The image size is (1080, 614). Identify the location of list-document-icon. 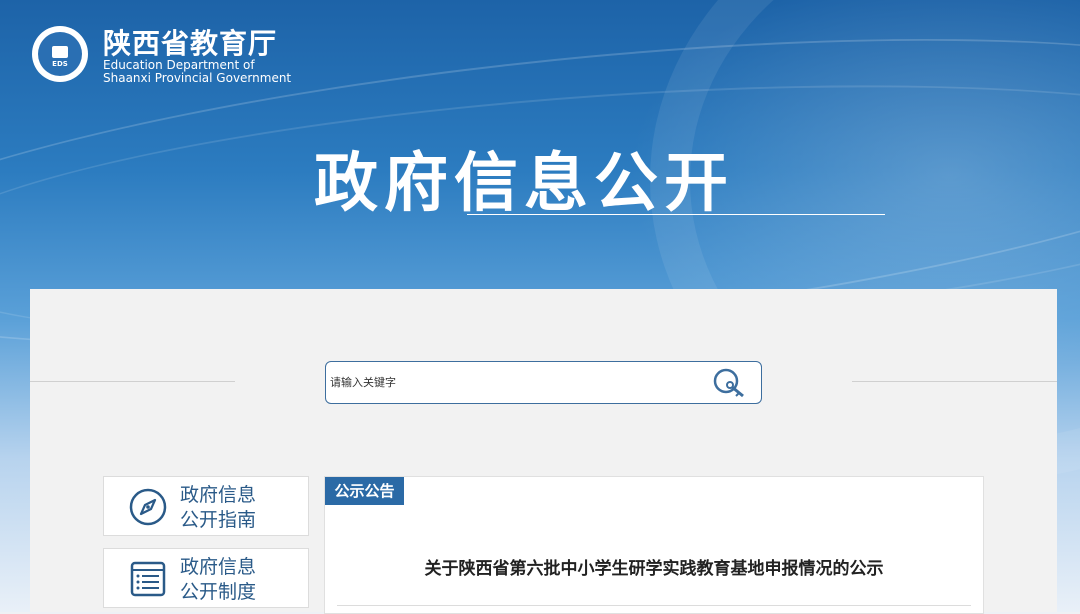
(148, 579).